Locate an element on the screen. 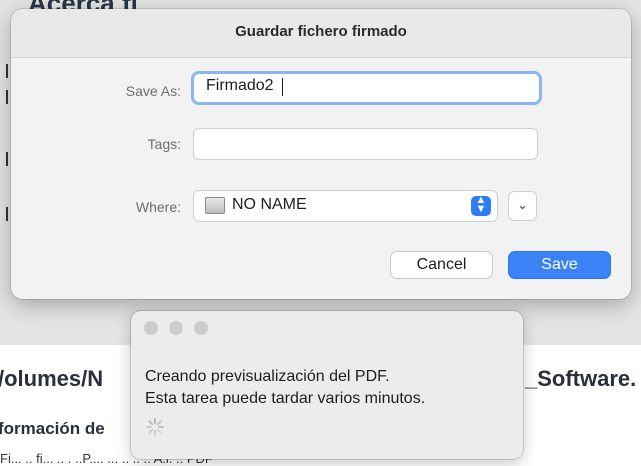 The width and height of the screenshot is (641, 466). tags-input is located at coordinates (365, 144).